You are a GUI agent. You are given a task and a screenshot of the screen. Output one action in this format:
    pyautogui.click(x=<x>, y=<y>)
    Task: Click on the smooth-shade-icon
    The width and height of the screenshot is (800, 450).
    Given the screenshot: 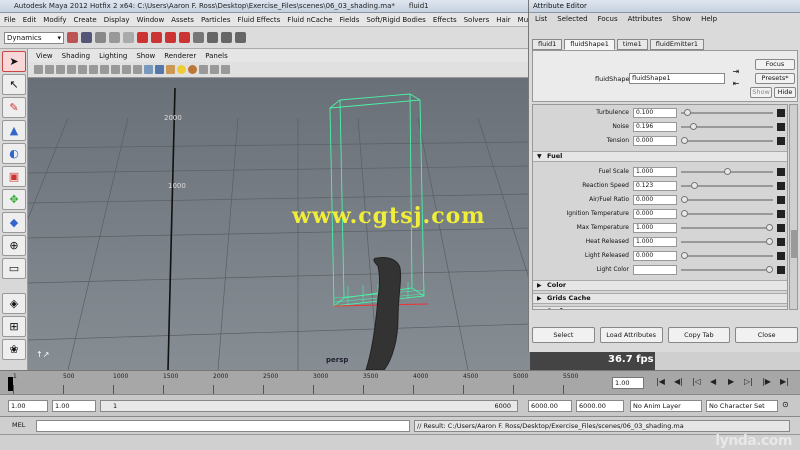 What is the action you would take?
    pyautogui.click(x=159, y=69)
    